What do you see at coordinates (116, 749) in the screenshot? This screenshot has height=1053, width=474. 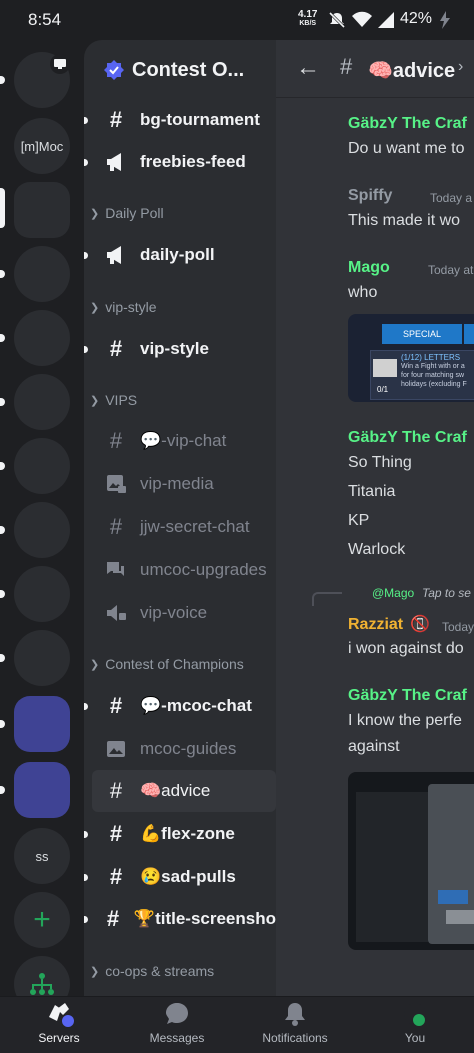 I see `image-icon` at bounding box center [116, 749].